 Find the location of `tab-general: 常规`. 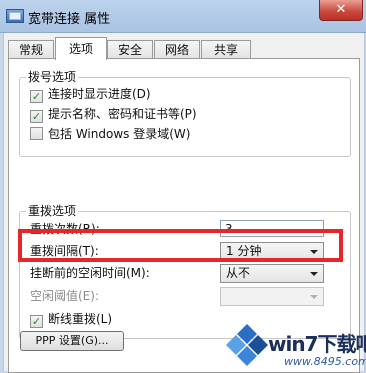

tab-general: 常规 is located at coordinates (31, 49).